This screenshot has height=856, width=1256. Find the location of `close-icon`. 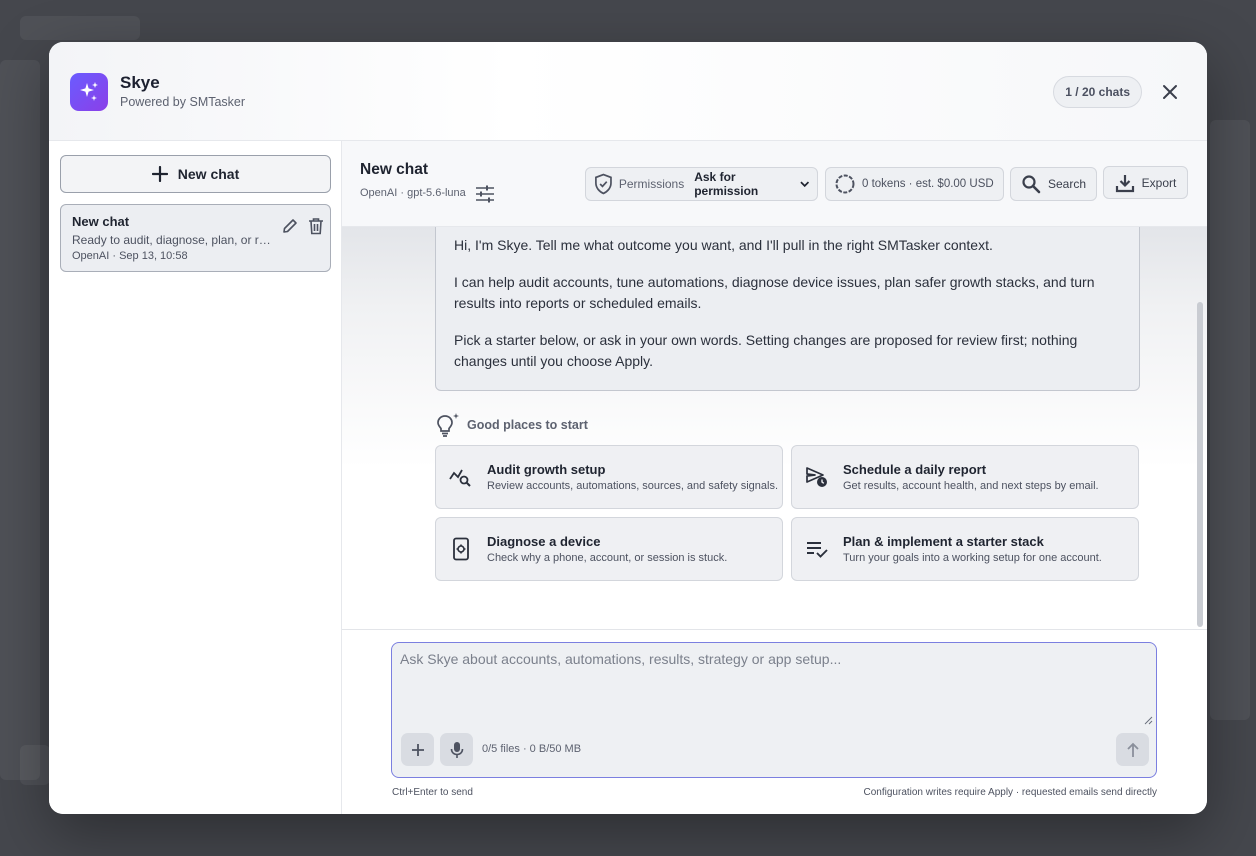

close-icon is located at coordinates (1170, 92).